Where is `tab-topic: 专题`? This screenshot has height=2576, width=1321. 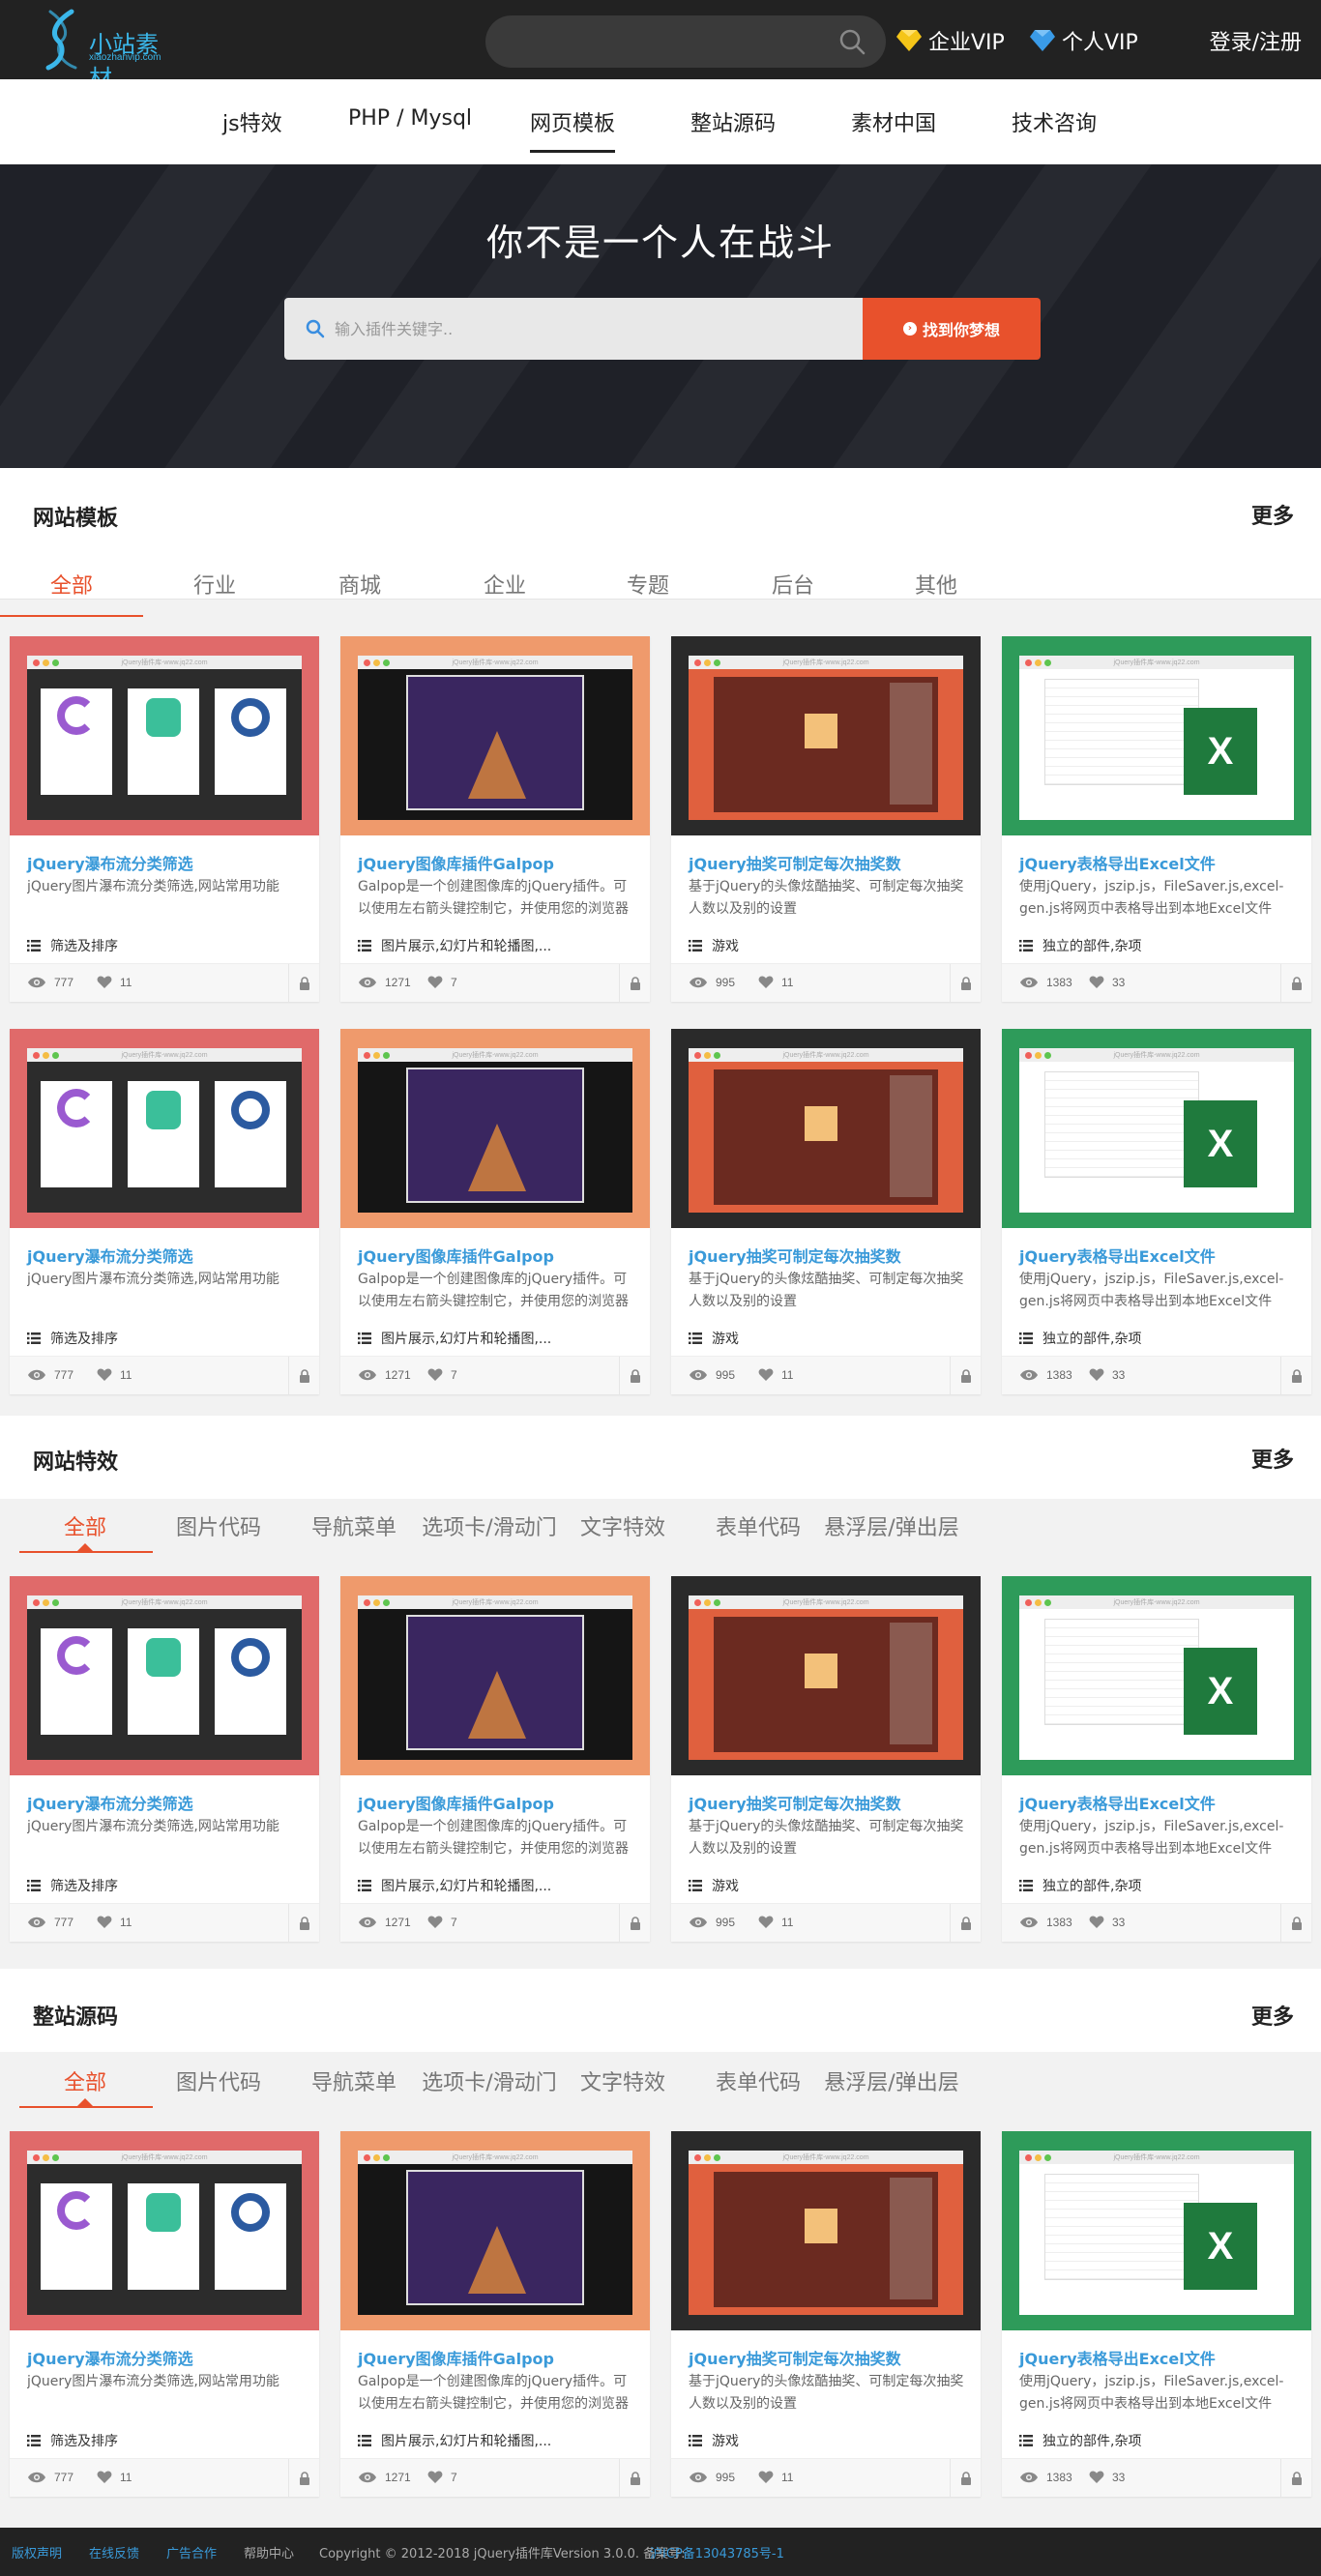
tab-topic: 专题 is located at coordinates (648, 584).